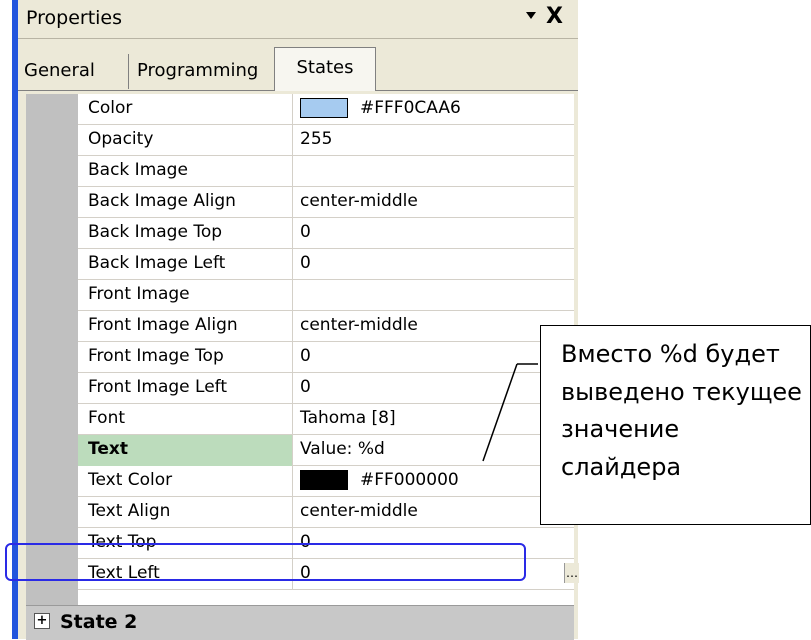  Describe the element at coordinates (342, 449) in the screenshot. I see `property-value: Value: %d` at that location.